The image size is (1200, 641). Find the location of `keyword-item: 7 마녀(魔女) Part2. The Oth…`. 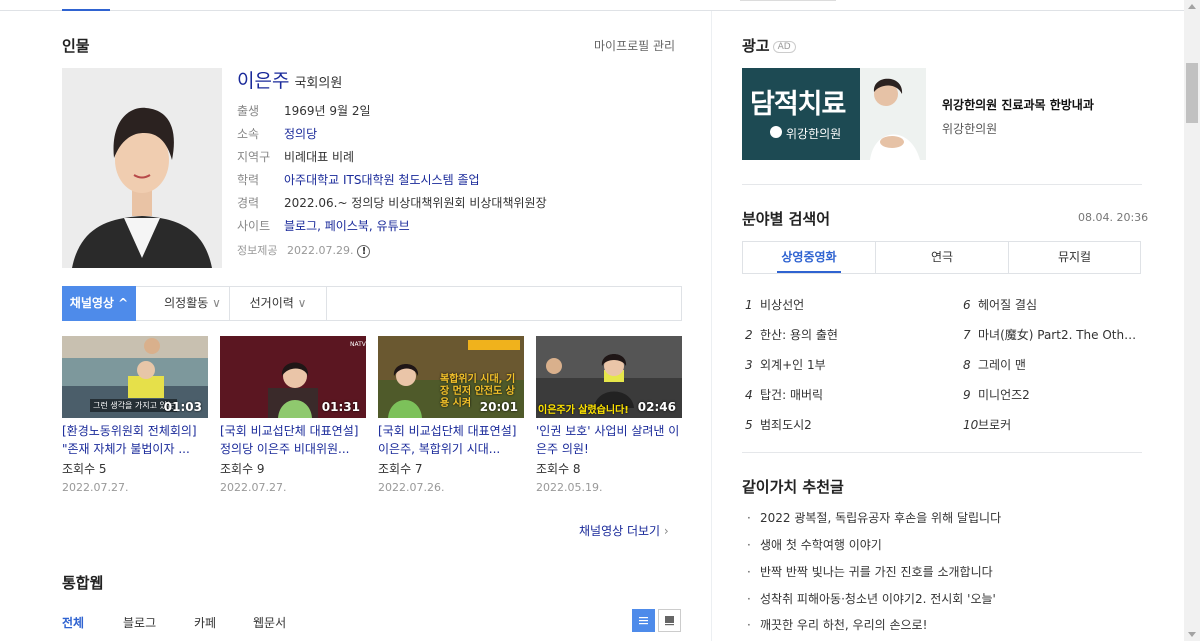

keyword-item: 7 마녀(魔女) Part2. The Oth… is located at coordinates (1053, 334).